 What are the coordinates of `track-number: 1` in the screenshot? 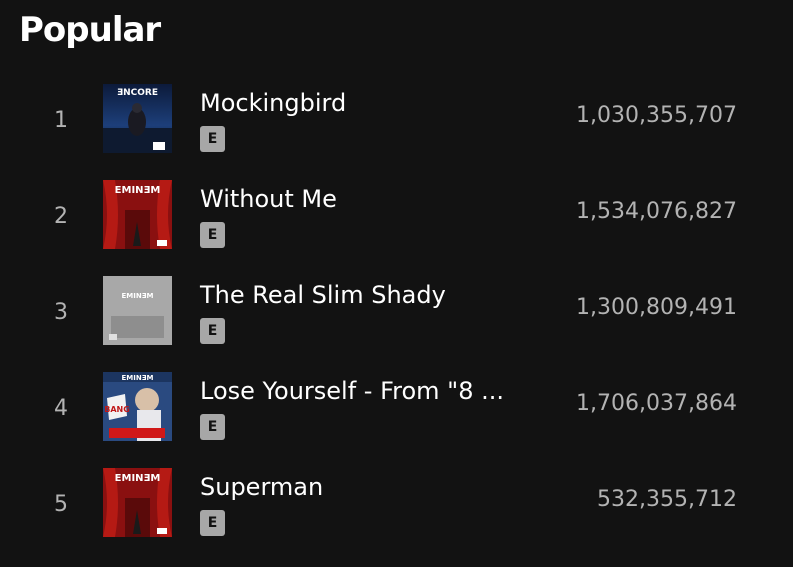 It's located at (61, 120).